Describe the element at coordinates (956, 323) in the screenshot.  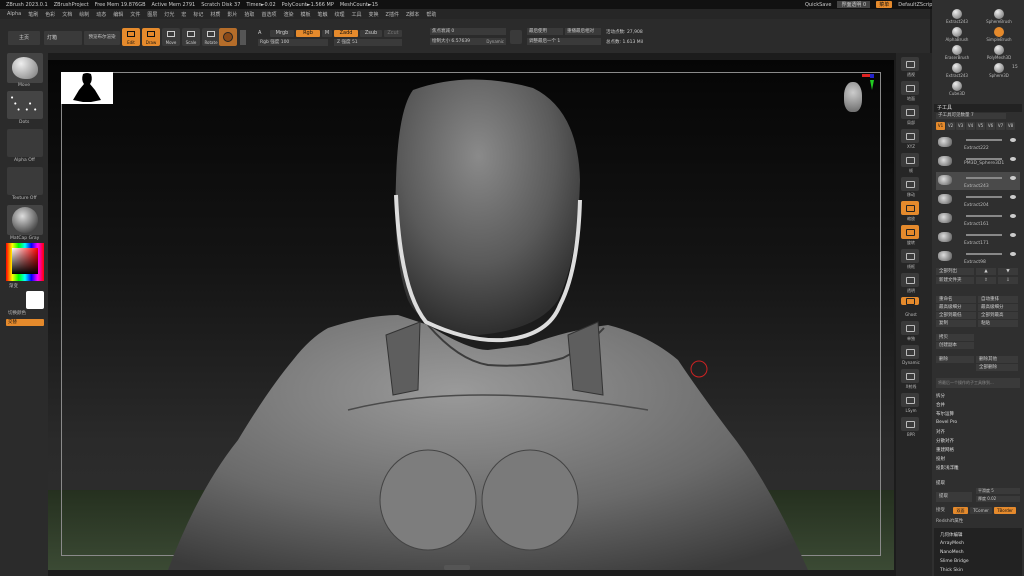
I see `subtool-op-button: 复制` at that location.